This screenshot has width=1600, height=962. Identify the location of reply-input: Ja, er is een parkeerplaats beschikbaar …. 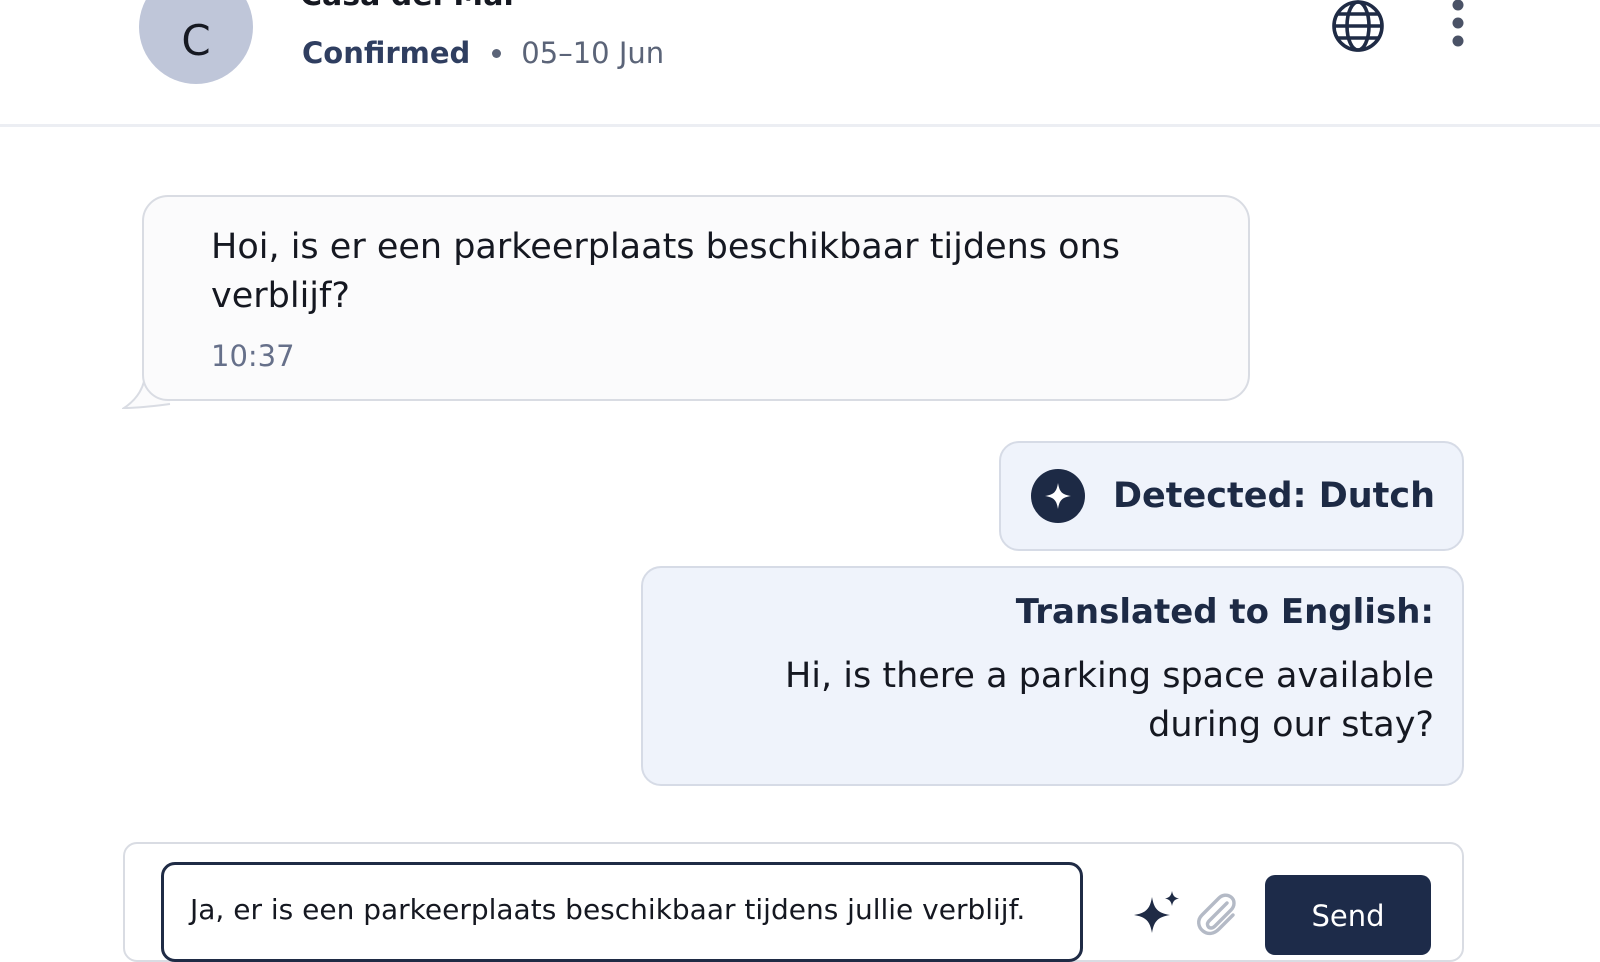
(622, 912).